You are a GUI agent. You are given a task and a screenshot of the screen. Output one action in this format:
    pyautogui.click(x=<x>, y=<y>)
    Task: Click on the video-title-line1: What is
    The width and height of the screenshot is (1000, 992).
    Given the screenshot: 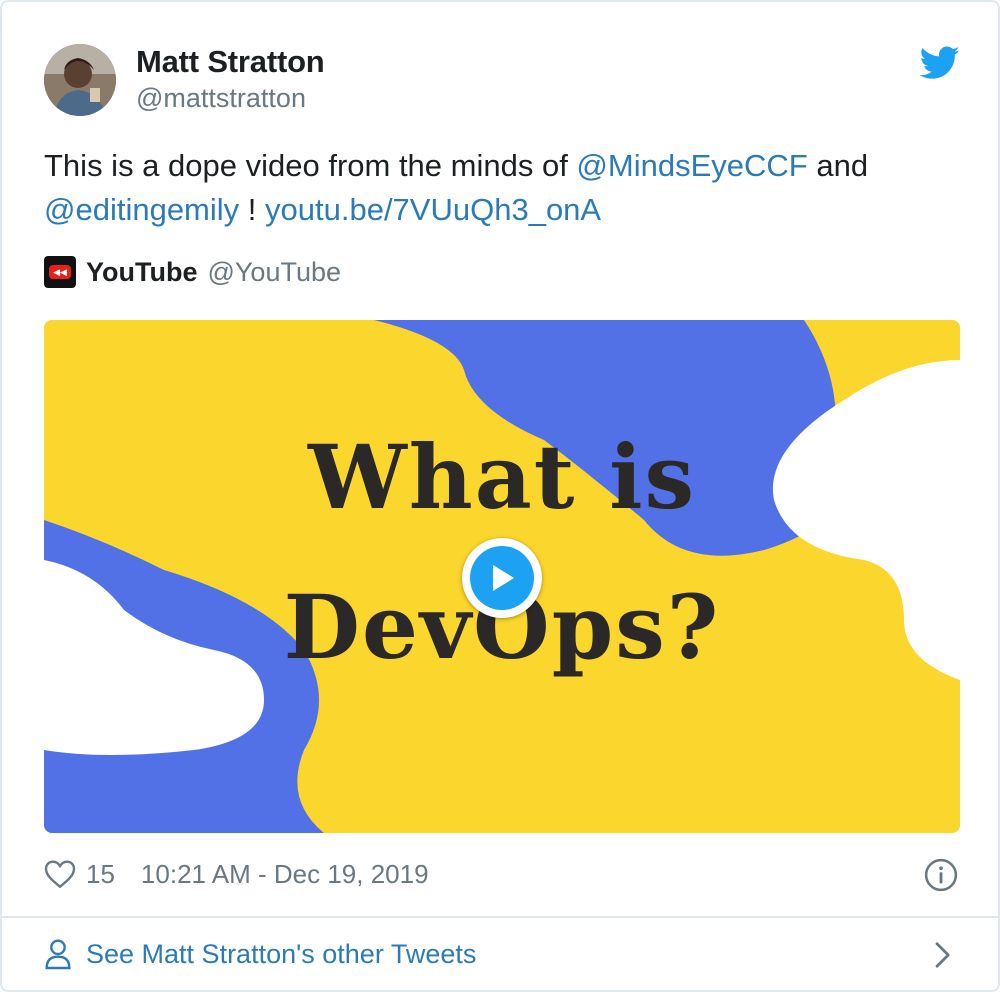 What is the action you would take?
    pyautogui.click(x=502, y=477)
    